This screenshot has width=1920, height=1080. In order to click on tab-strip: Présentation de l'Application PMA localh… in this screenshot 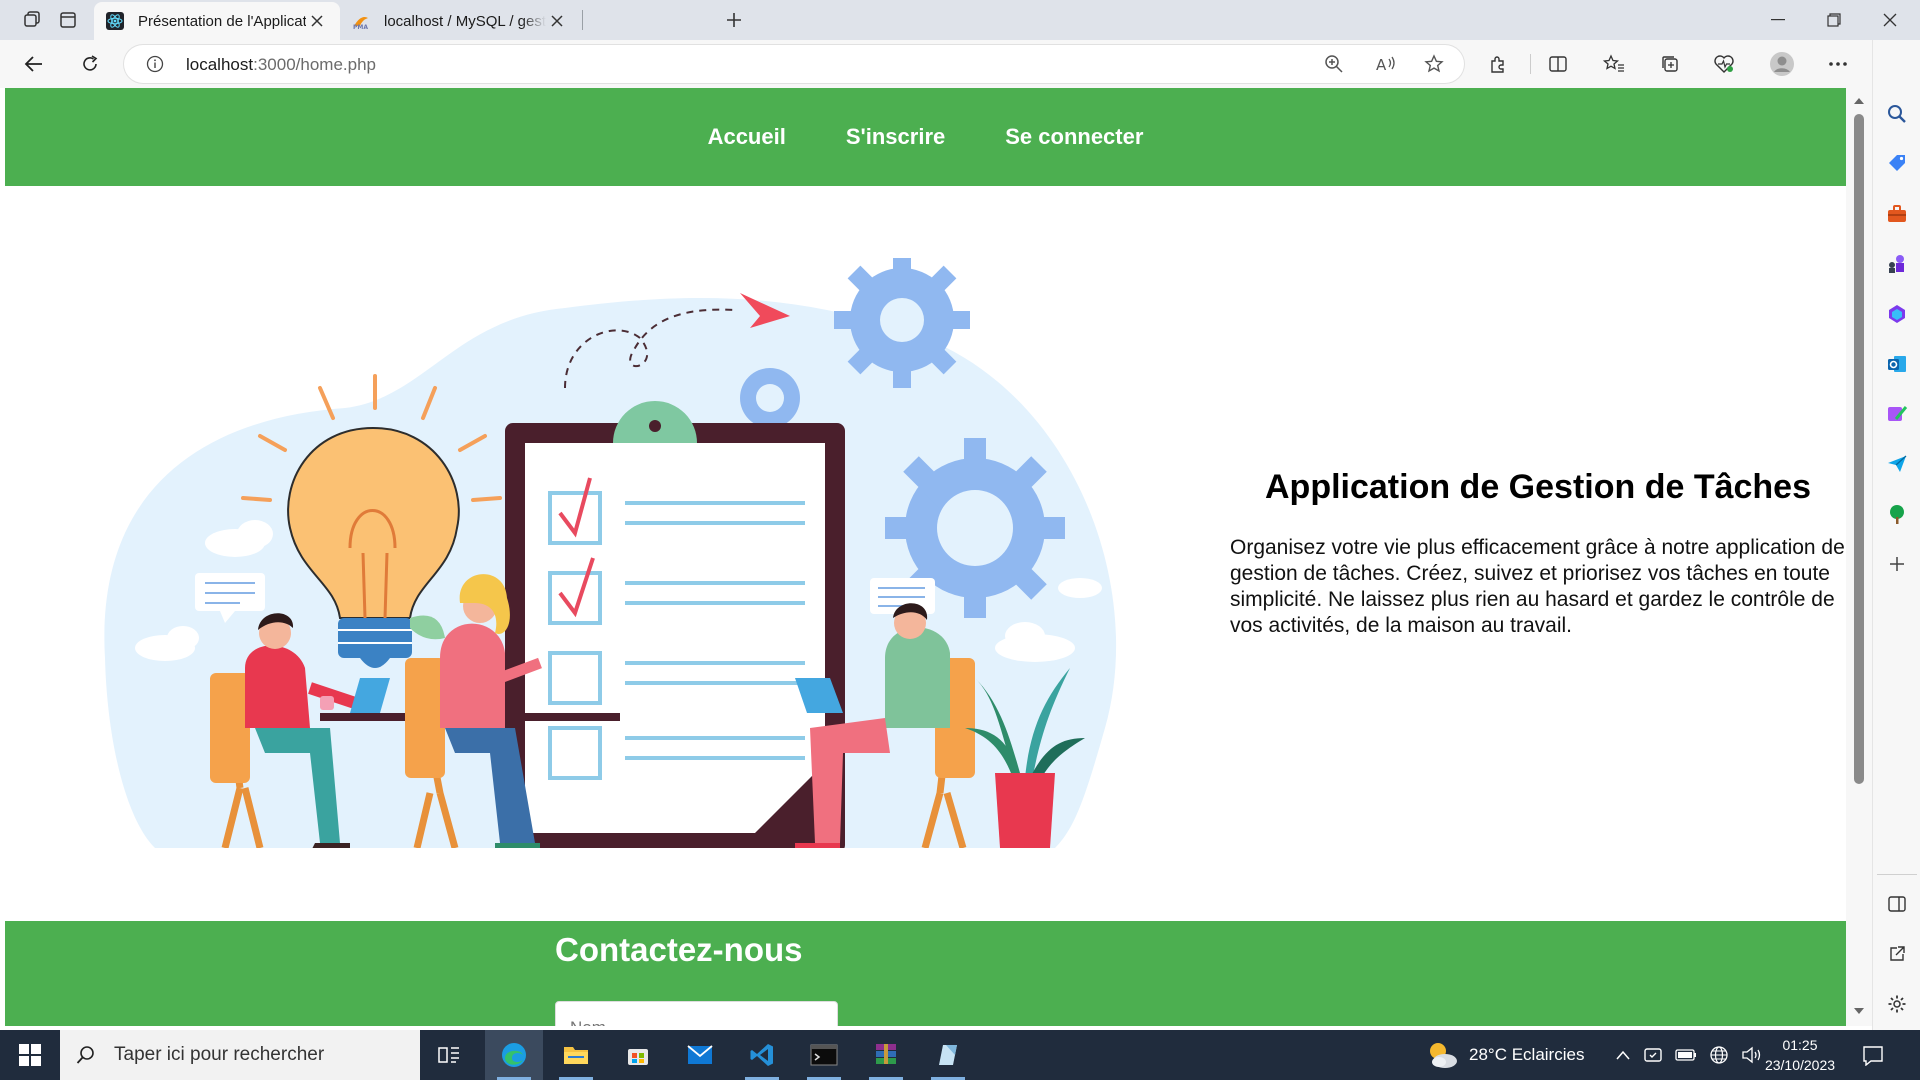, I will do `click(960, 20)`.